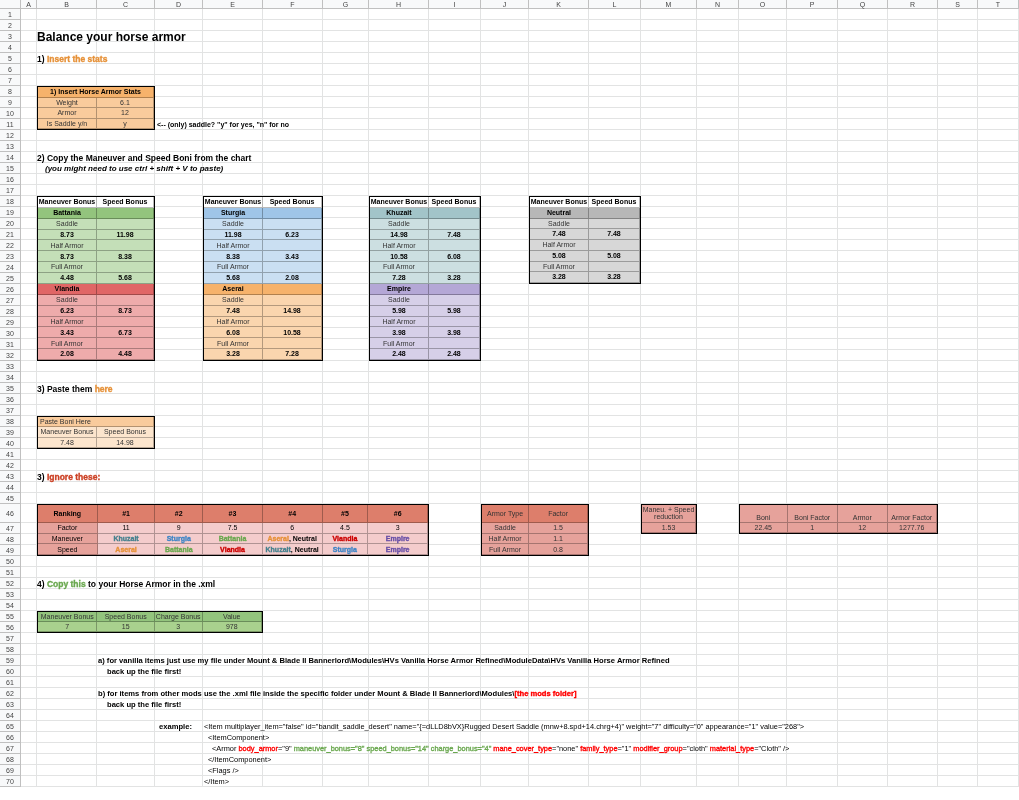 This screenshot has height=800, width=1019. Describe the element at coordinates (10, 4) in the screenshot. I see `header-corner` at that location.